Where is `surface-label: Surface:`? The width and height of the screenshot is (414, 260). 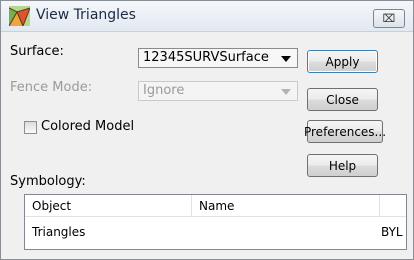
surface-label: Surface: is located at coordinates (37, 51).